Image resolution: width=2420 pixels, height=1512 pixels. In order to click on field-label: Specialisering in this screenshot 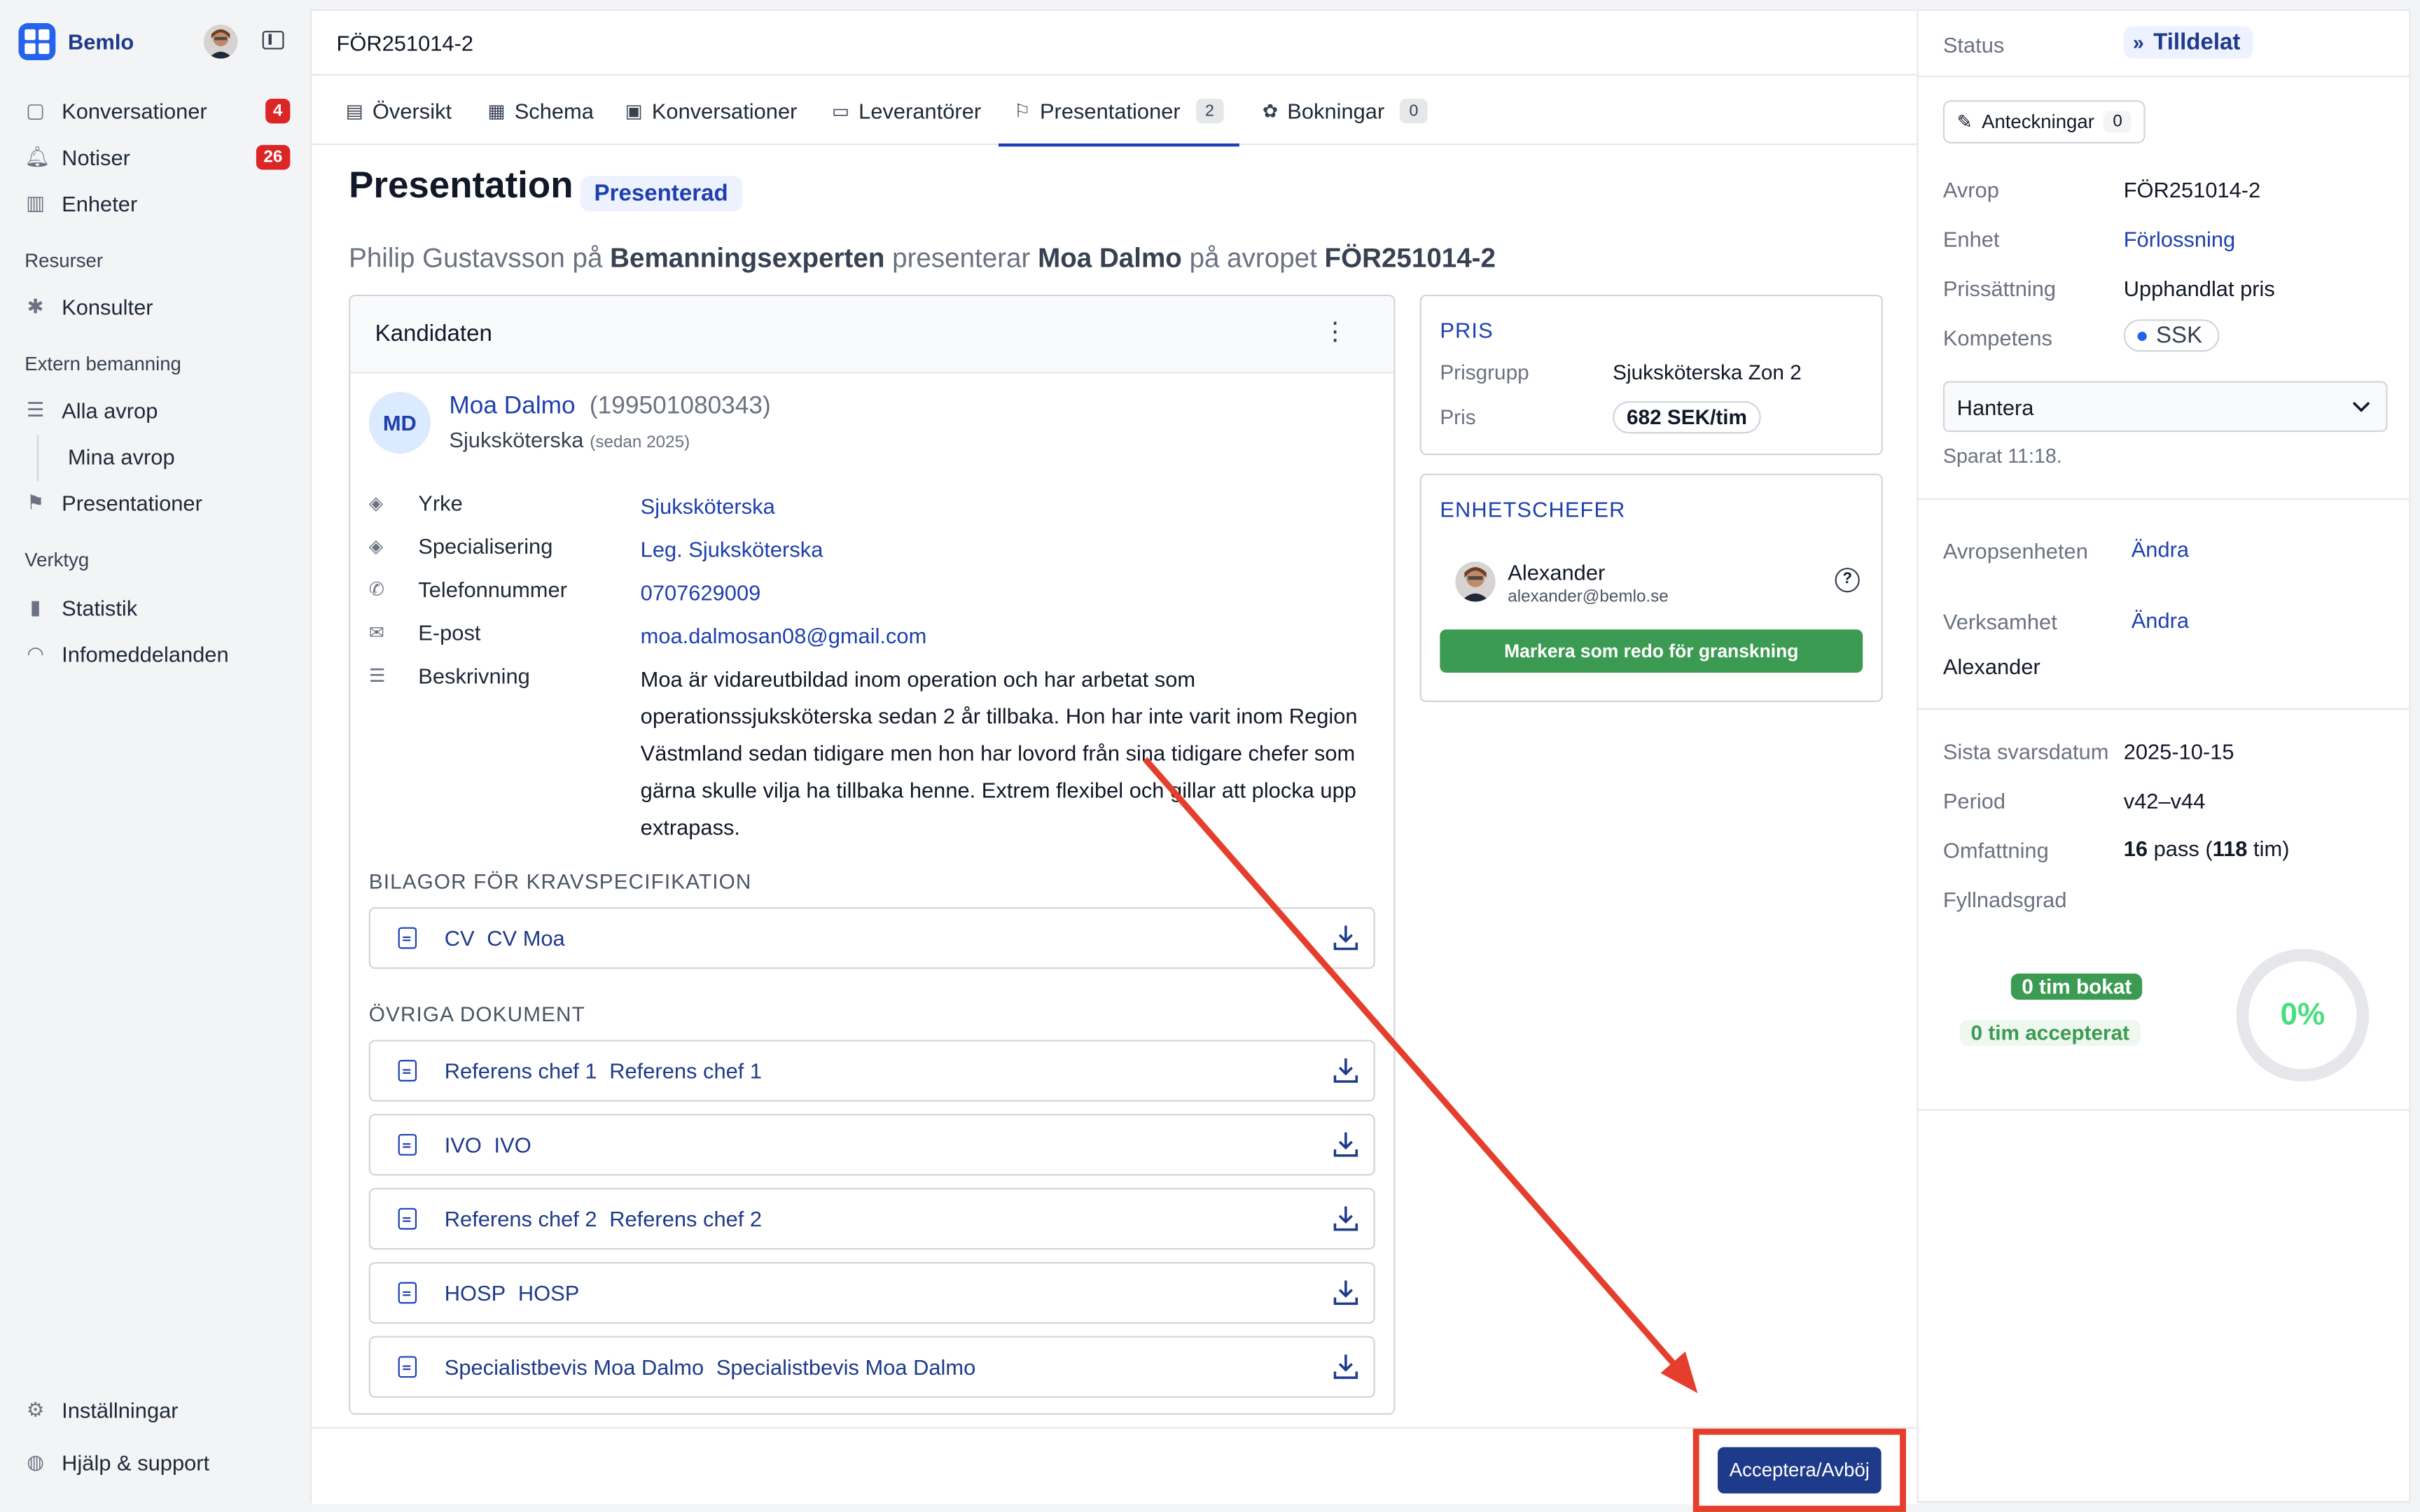, I will do `click(485, 546)`.